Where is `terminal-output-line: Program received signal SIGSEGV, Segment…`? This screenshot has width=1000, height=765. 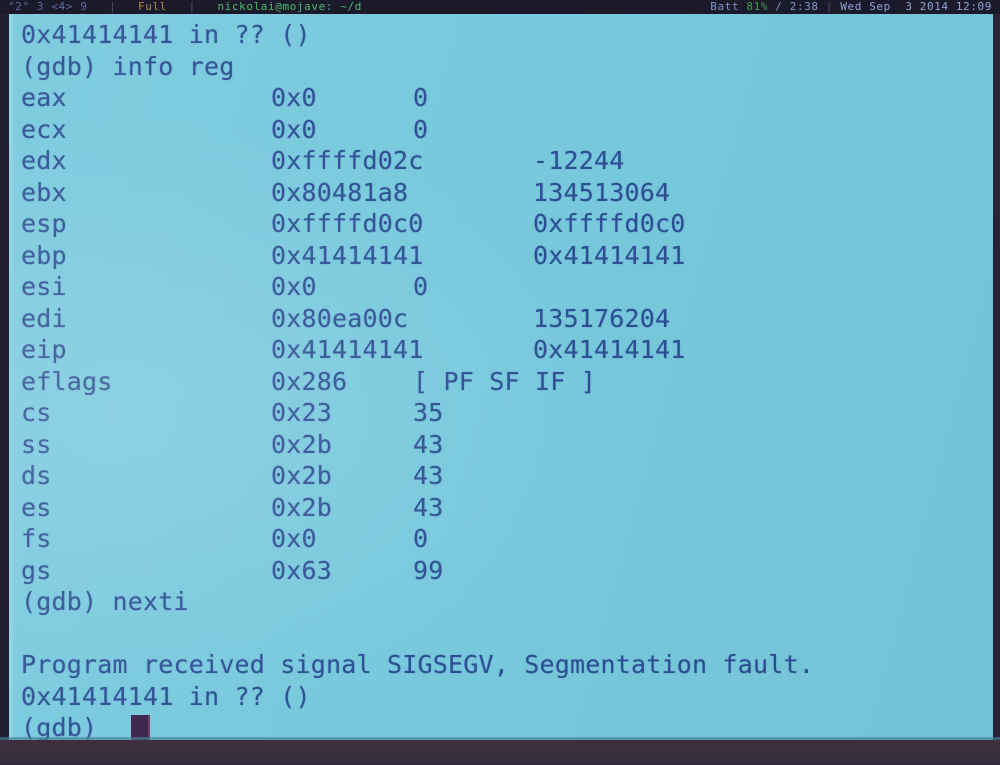
terminal-output-line: Program received signal SIGSEGV, Segment… is located at coordinates (417, 665).